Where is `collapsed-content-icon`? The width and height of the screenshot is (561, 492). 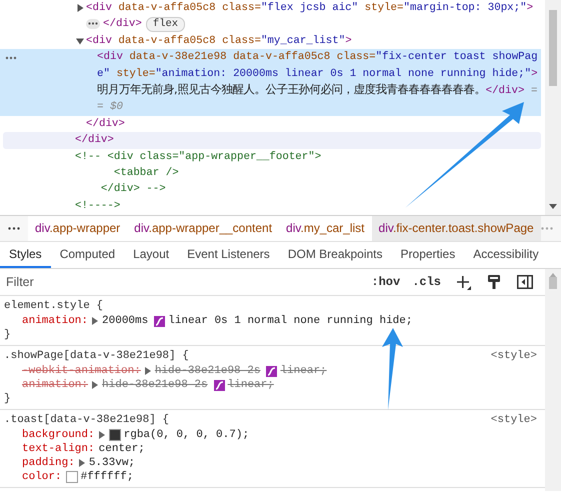
collapsed-content-icon is located at coordinates (93, 23).